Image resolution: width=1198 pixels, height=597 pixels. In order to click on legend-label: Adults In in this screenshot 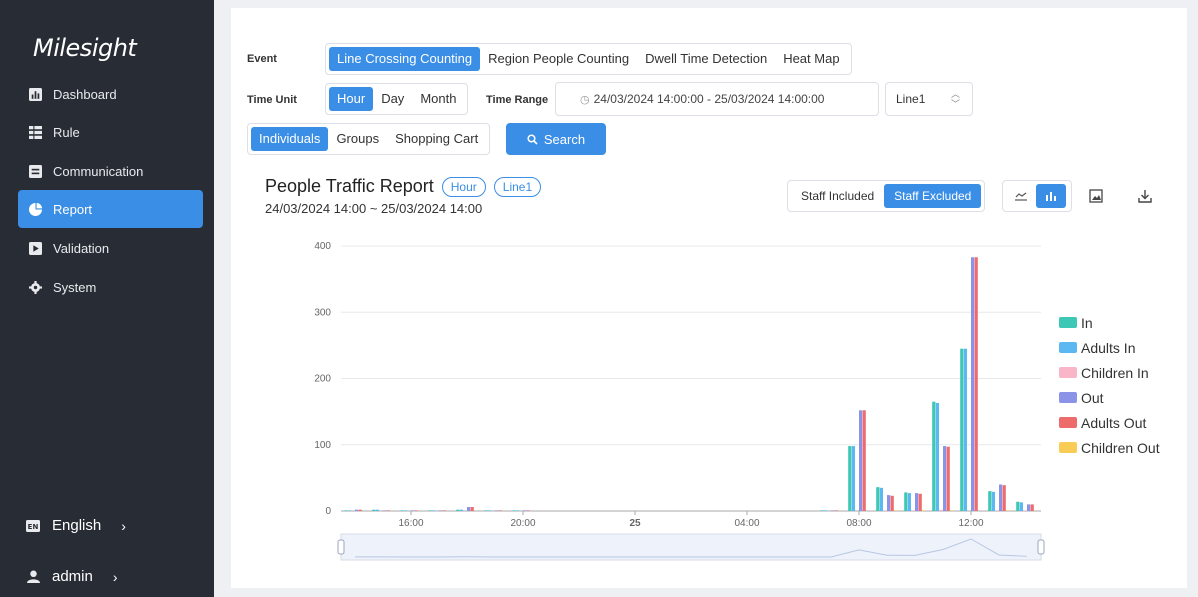, I will do `click(1108, 347)`.